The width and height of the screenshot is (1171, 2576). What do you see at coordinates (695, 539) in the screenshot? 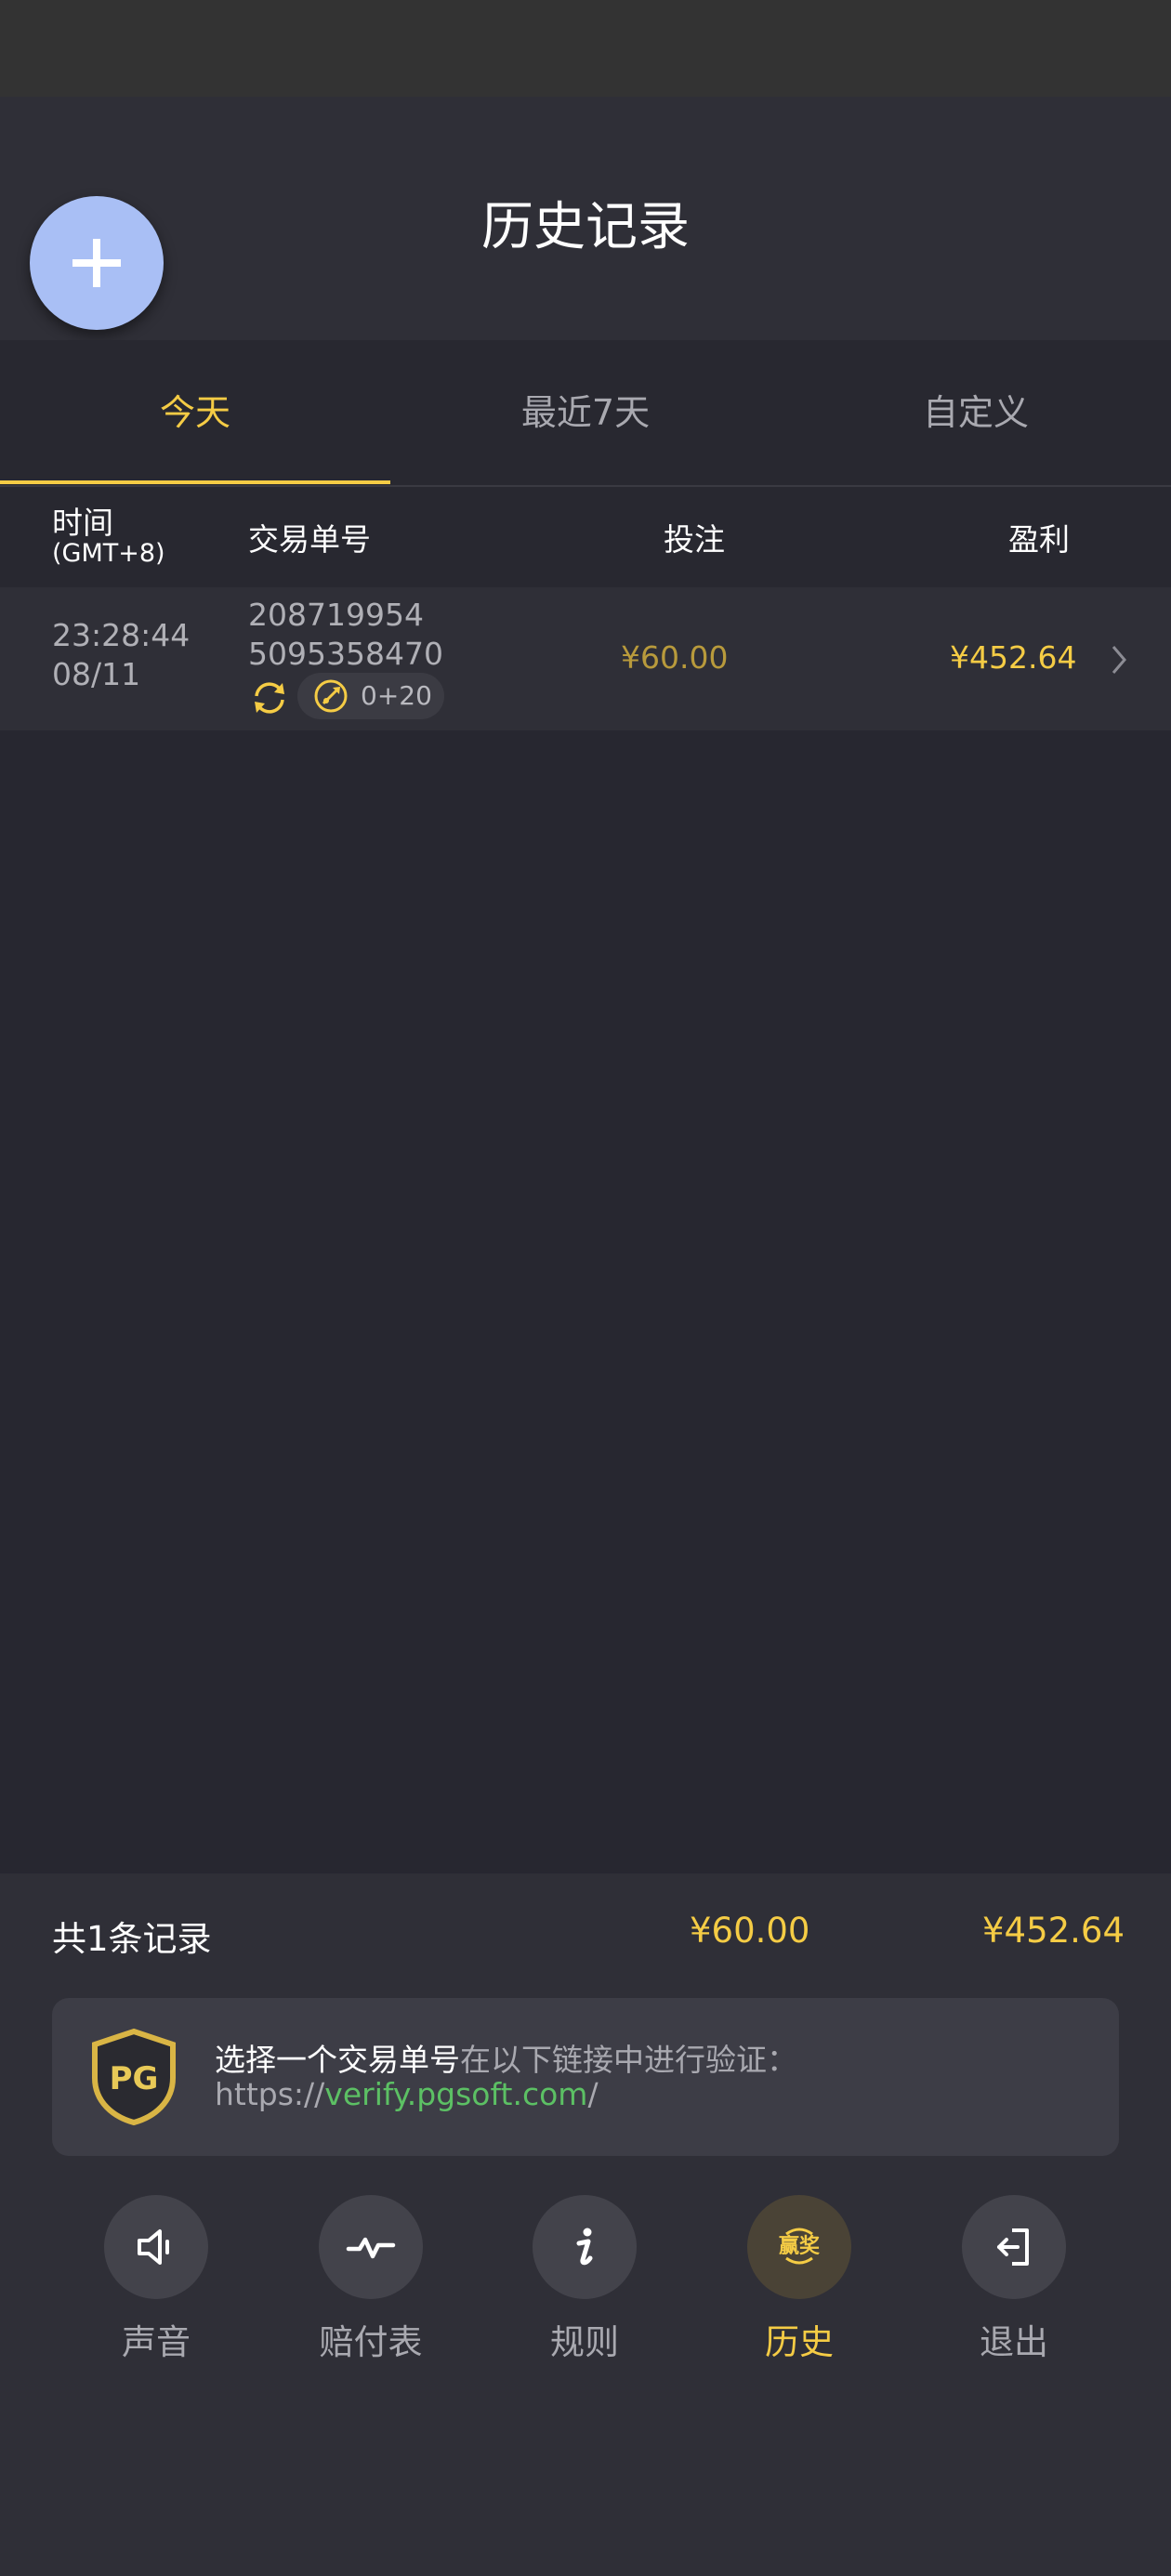
I see `column-bet: 投注` at bounding box center [695, 539].